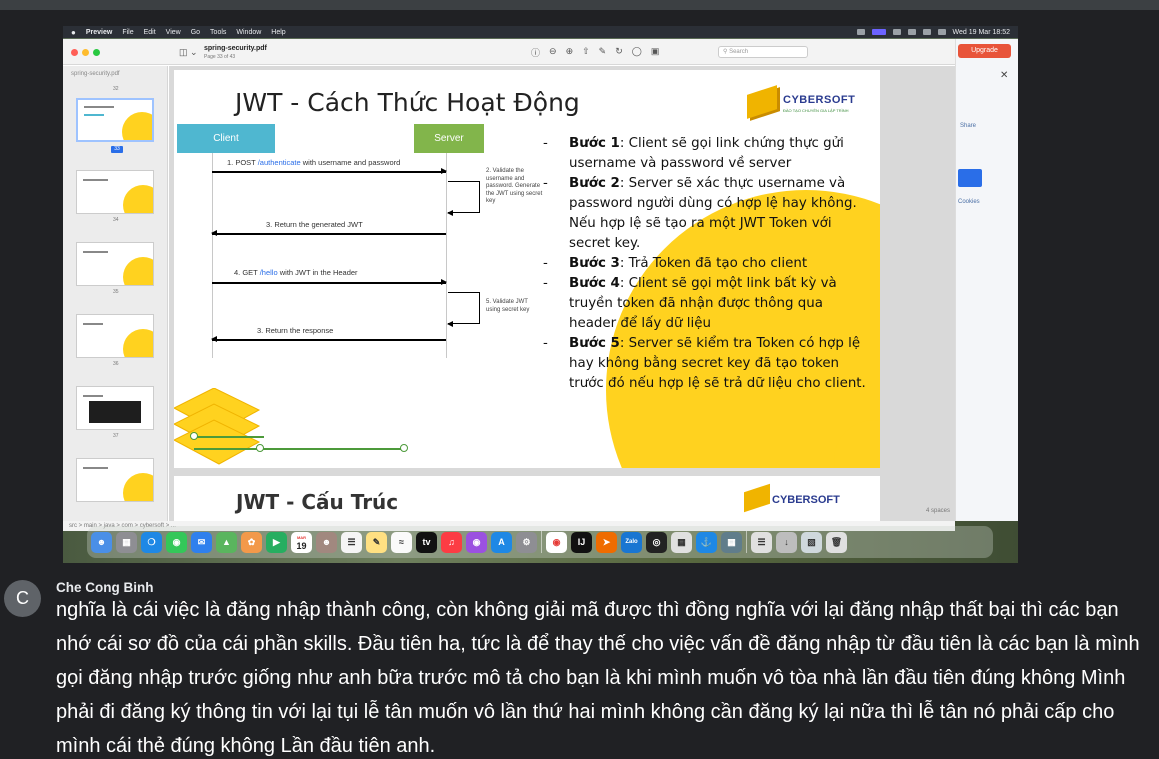  I want to click on step-item: Bước 3: Trả Token đã tạo cho client, so click(708, 264).